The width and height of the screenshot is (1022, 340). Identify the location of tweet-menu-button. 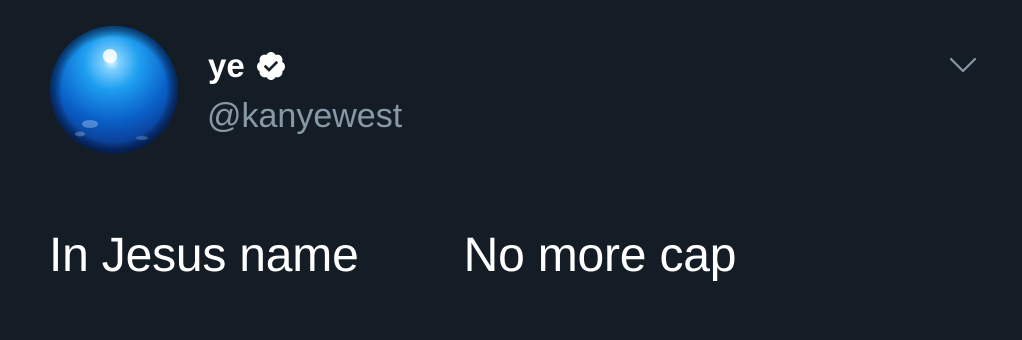
(963, 65).